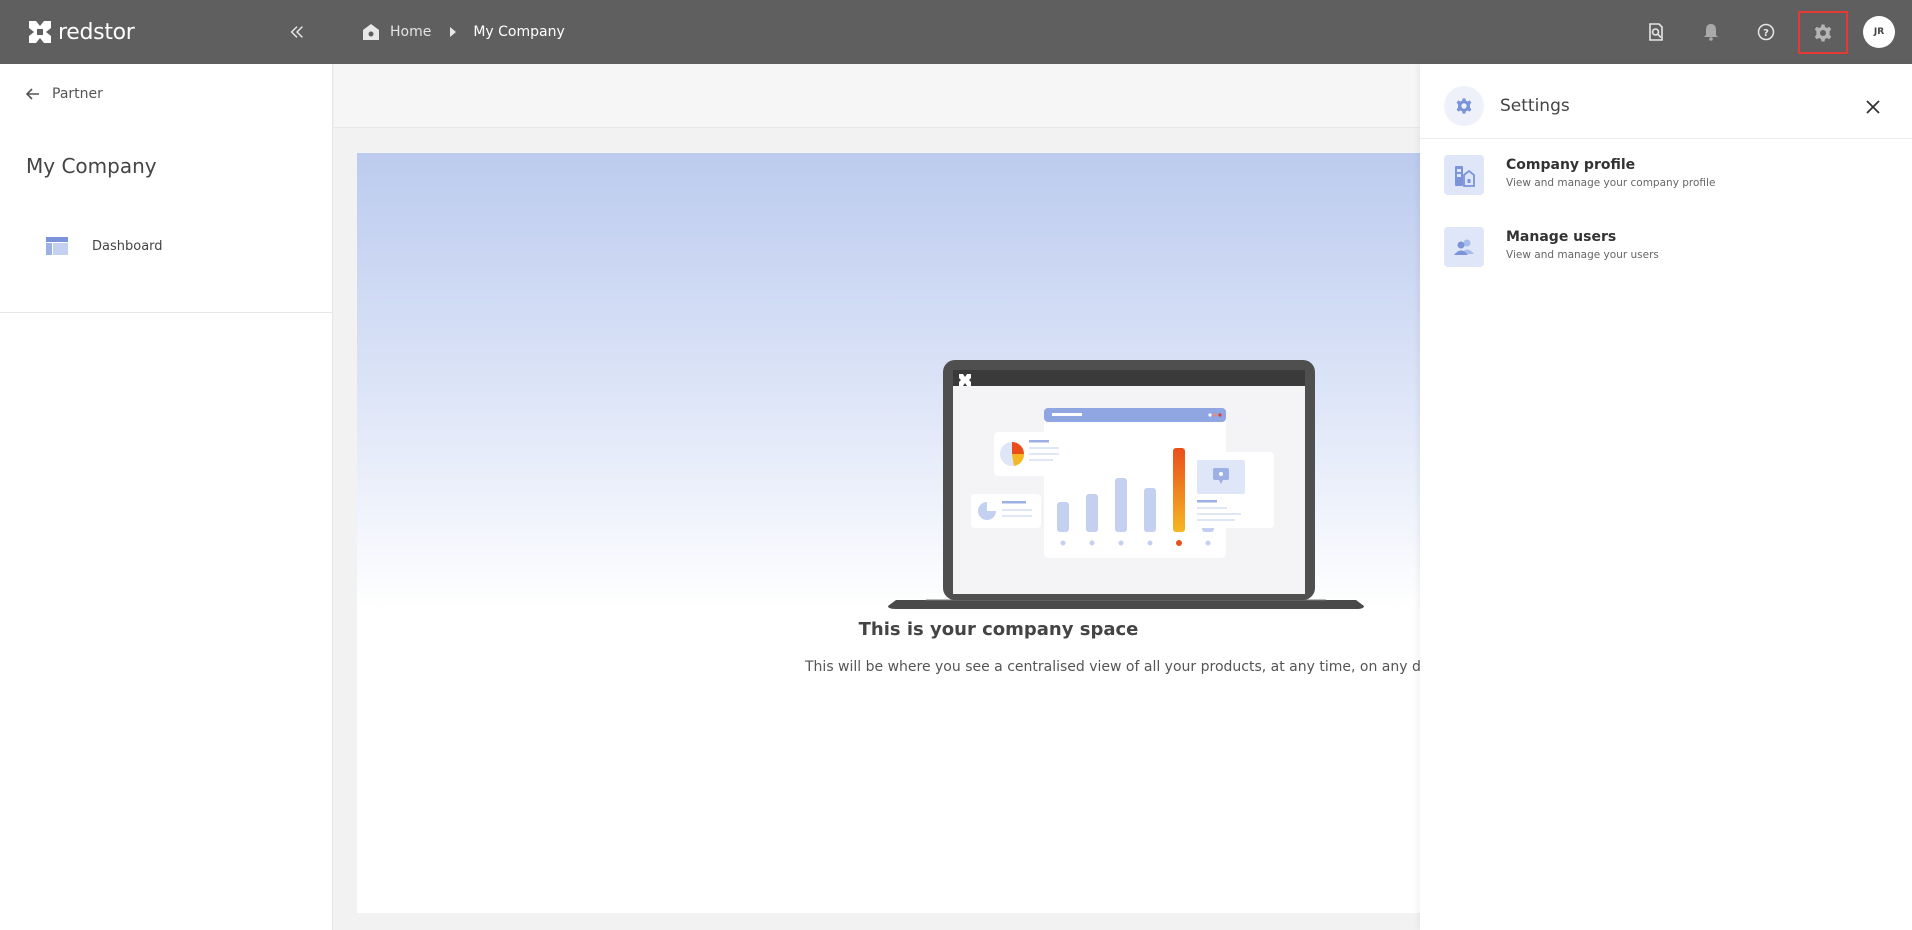  Describe the element at coordinates (1464, 247) in the screenshot. I see `users-icon` at that location.